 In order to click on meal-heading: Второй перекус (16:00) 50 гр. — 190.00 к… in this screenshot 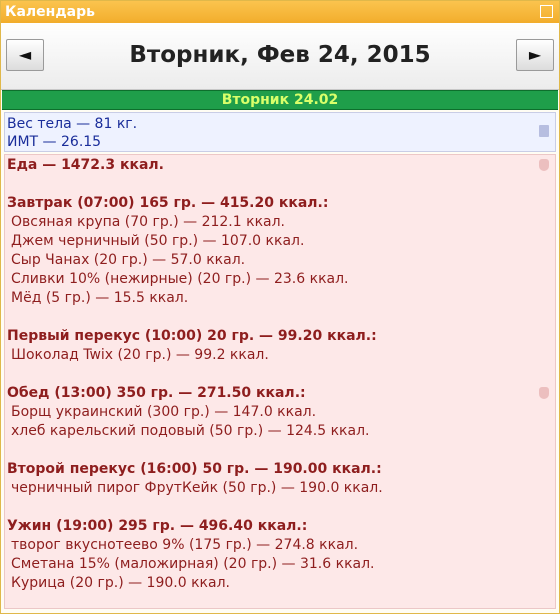, I will do `click(194, 469)`.